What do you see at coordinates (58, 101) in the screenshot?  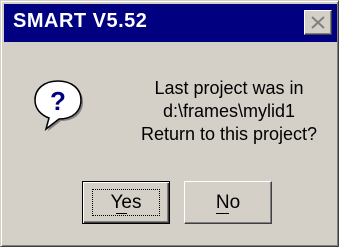 I see `question-glyph: ?` at bounding box center [58, 101].